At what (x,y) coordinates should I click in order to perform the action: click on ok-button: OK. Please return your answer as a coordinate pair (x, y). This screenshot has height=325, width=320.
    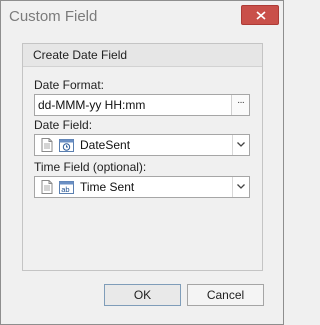
    Looking at the image, I should click on (142, 295).